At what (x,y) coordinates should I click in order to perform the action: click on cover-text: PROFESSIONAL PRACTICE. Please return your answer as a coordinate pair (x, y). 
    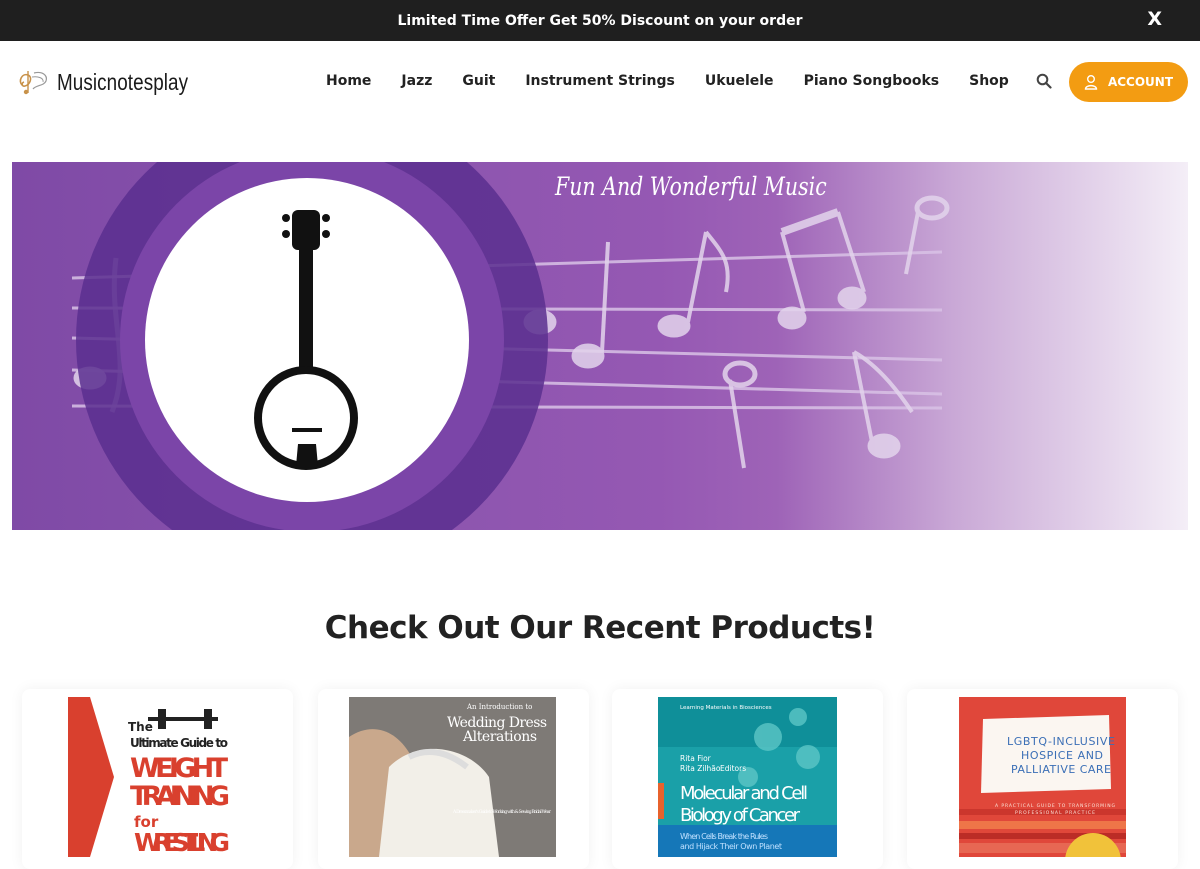
    Looking at the image, I should click on (1055, 813).